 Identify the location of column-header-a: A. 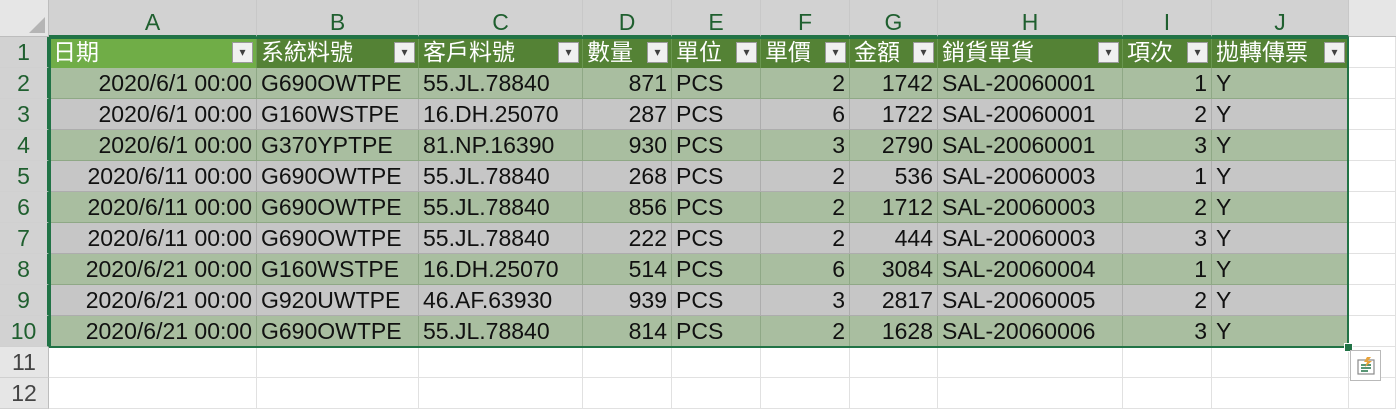
(153, 18).